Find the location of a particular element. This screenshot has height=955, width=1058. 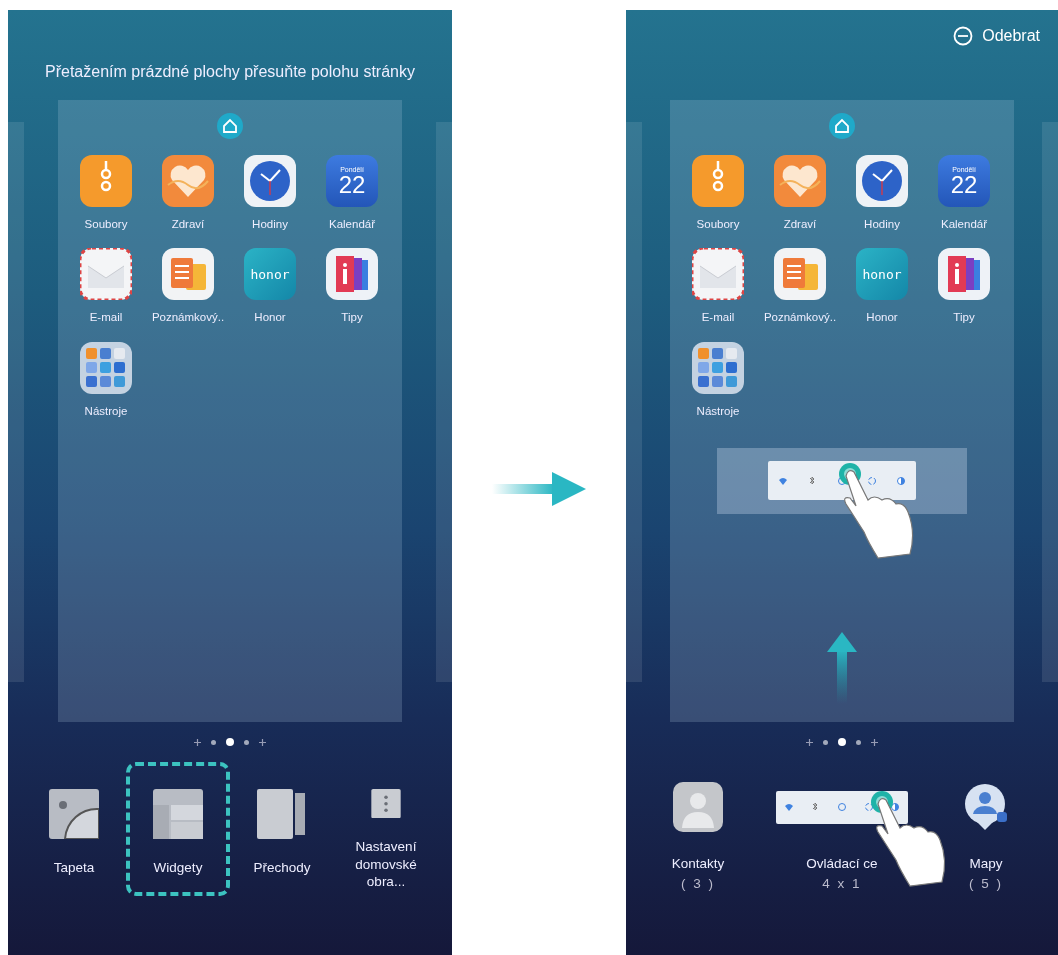

widget-name: Ovládací ce is located at coordinates (842, 864).